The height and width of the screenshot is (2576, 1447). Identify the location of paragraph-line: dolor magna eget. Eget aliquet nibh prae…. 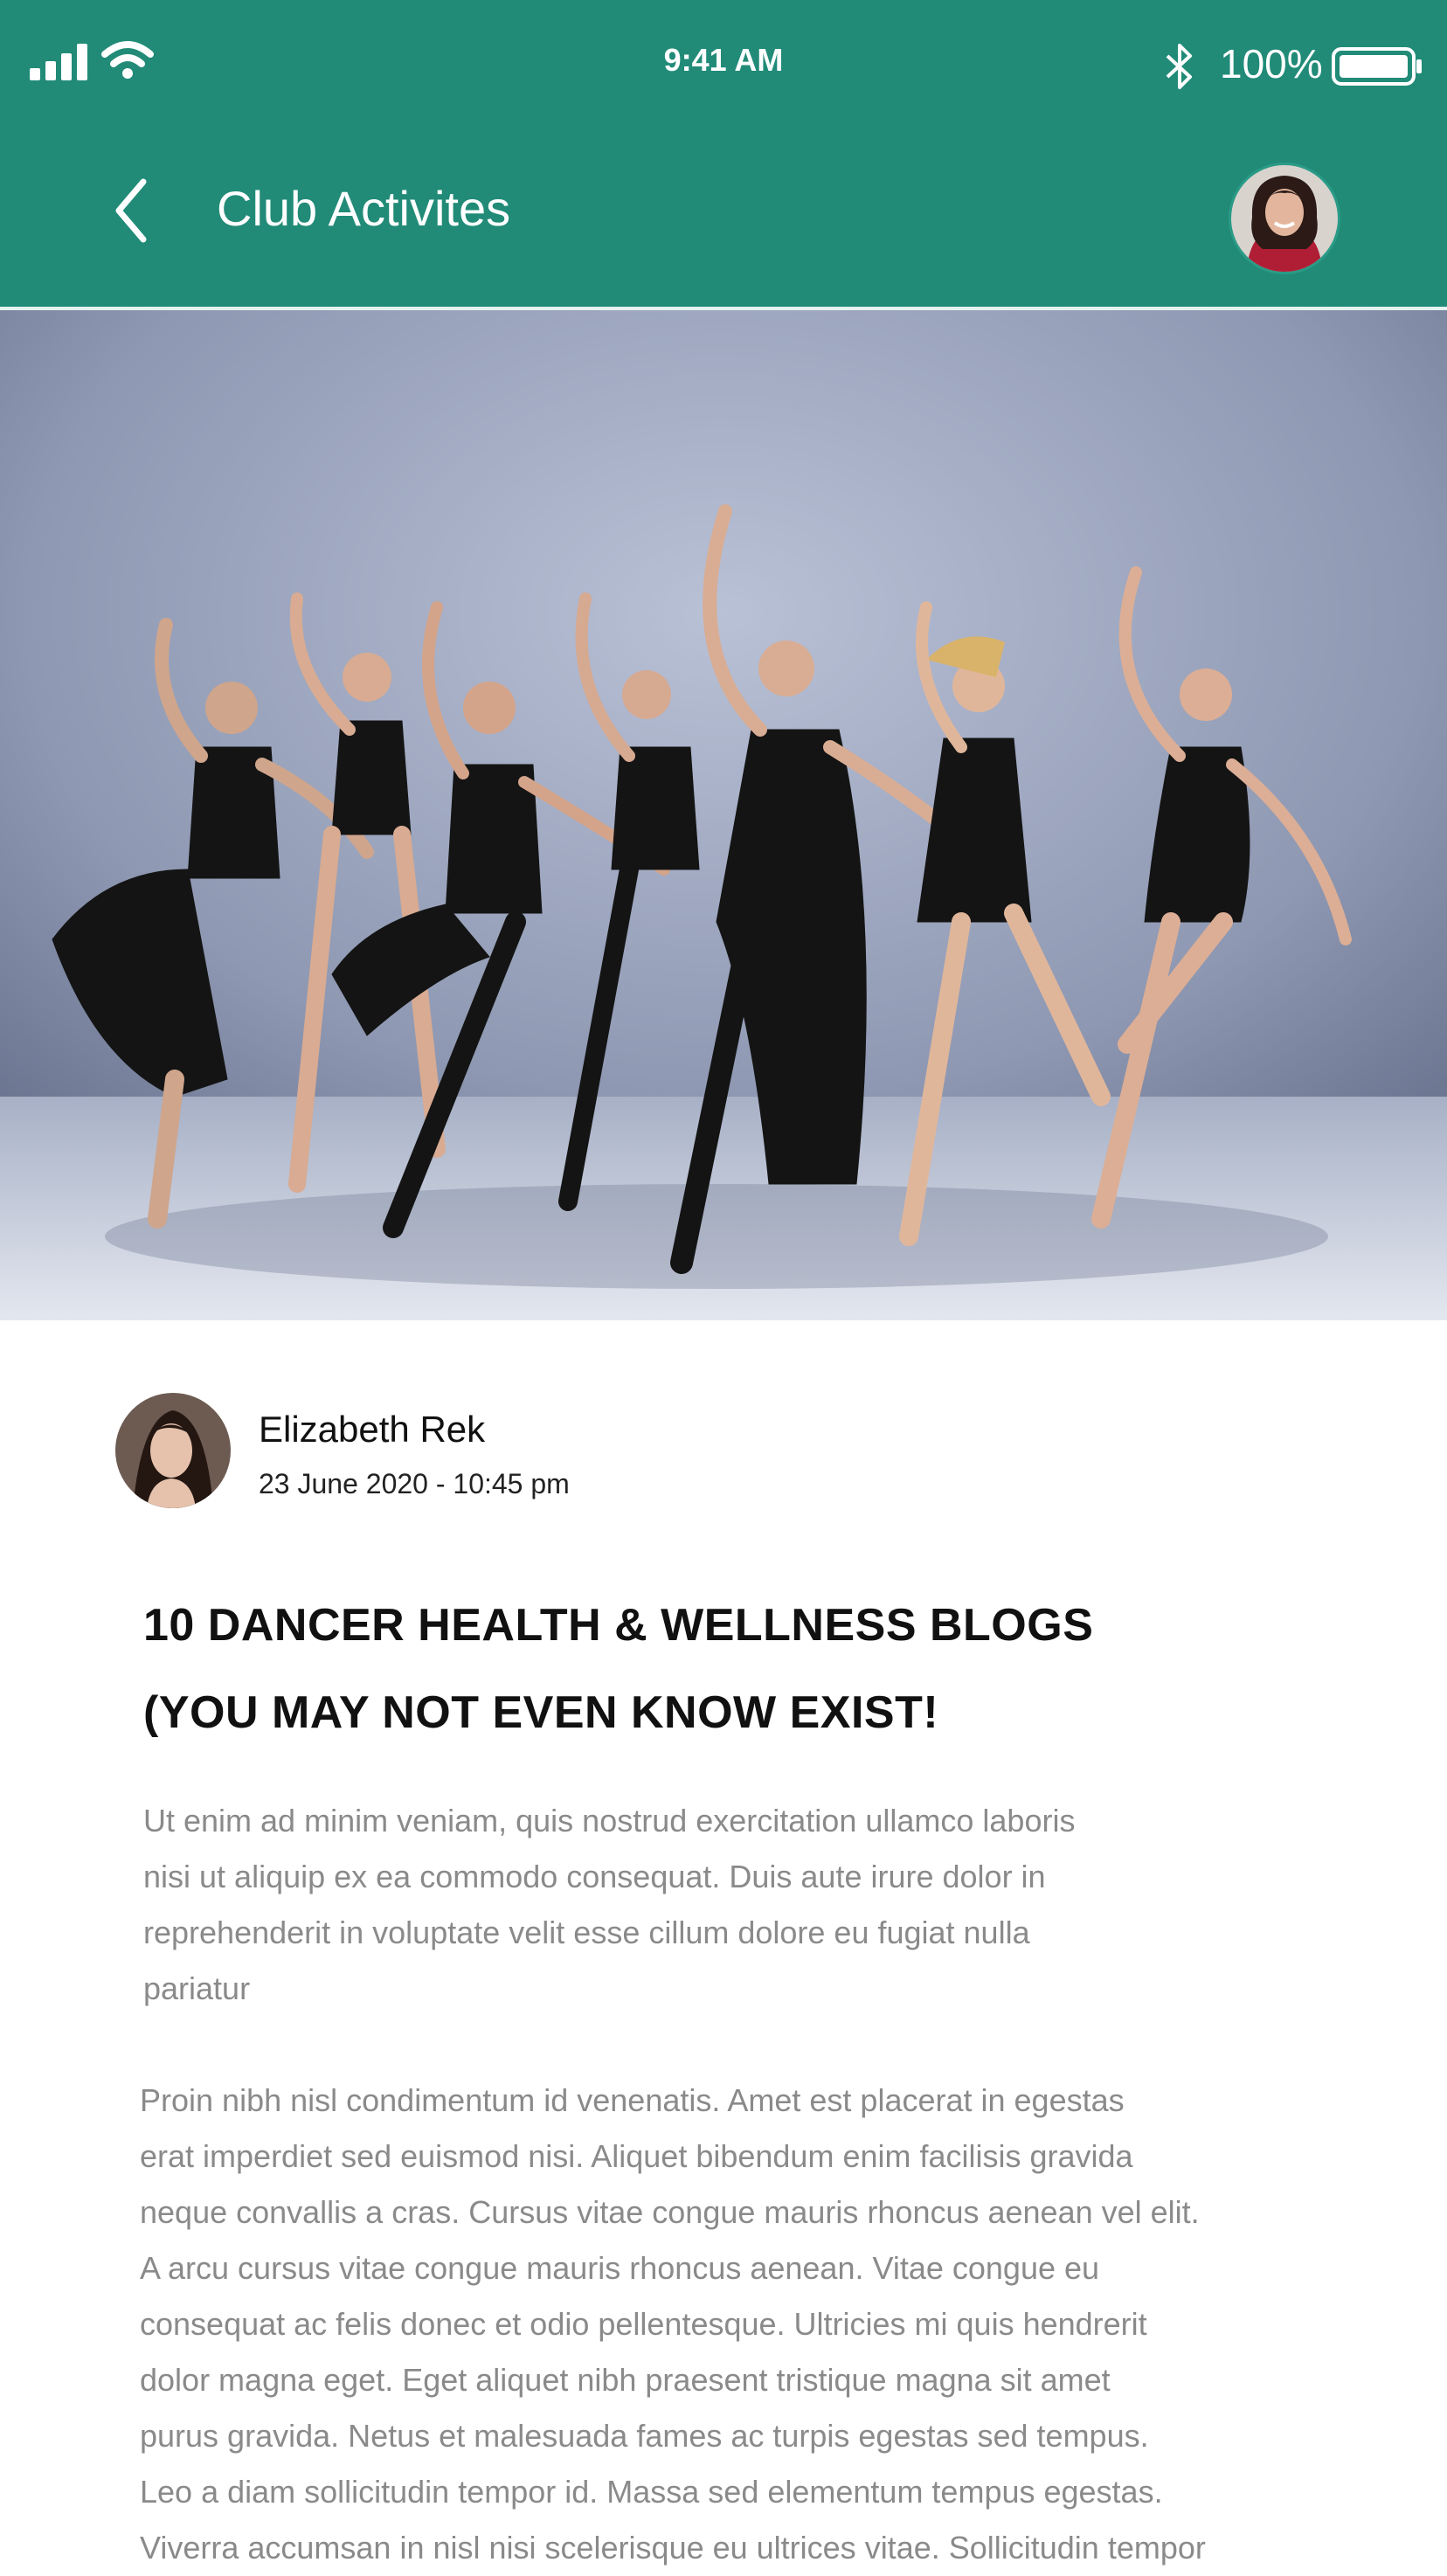
(625, 2380).